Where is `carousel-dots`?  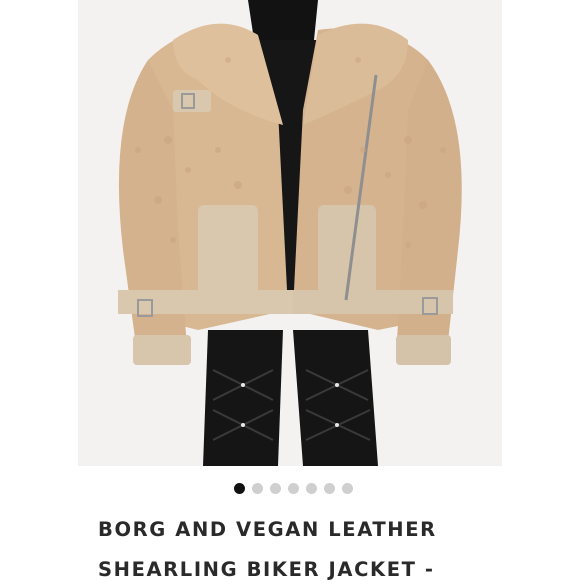 carousel-dots is located at coordinates (290, 488).